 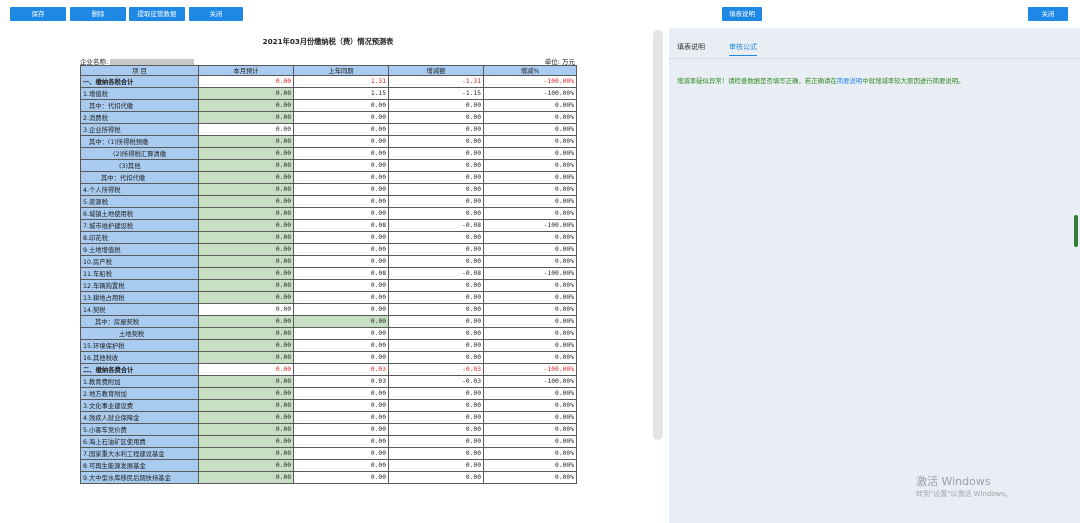 What do you see at coordinates (139, 417) in the screenshot?
I see `row-label: 4.残疾人就业保障金` at bounding box center [139, 417].